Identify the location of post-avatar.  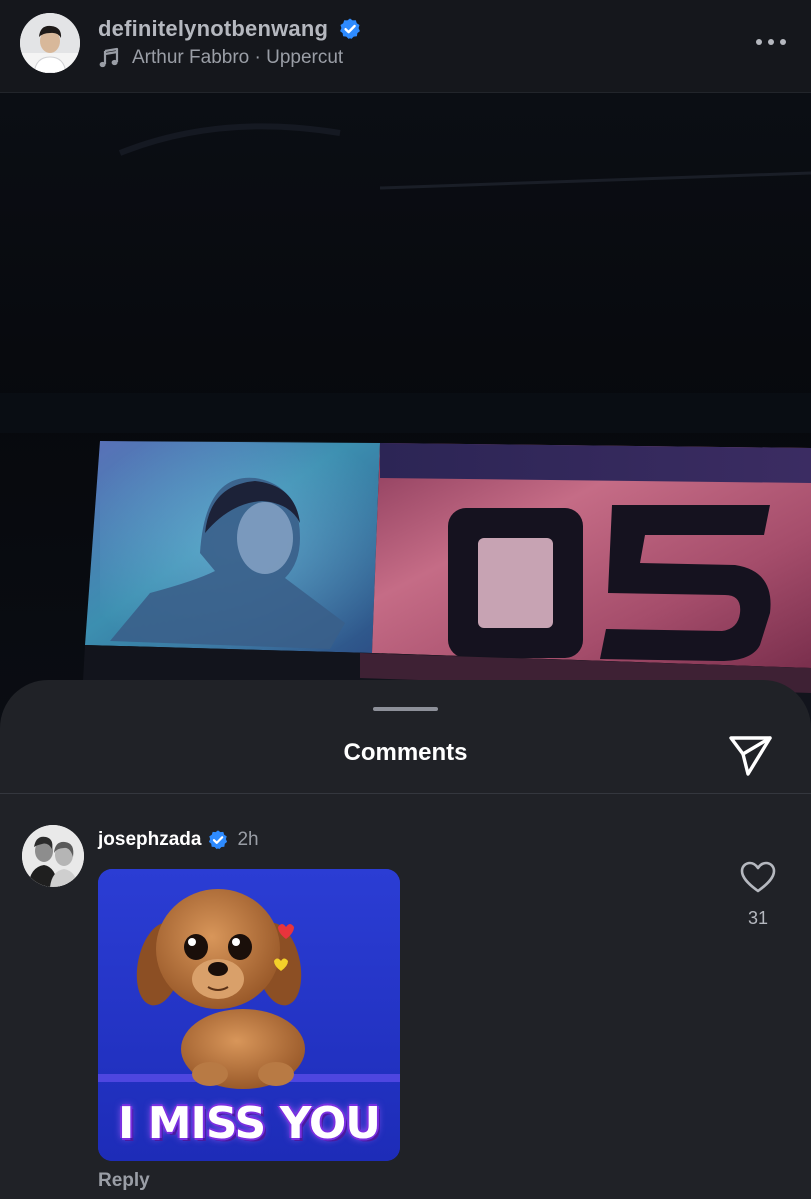
(50, 43).